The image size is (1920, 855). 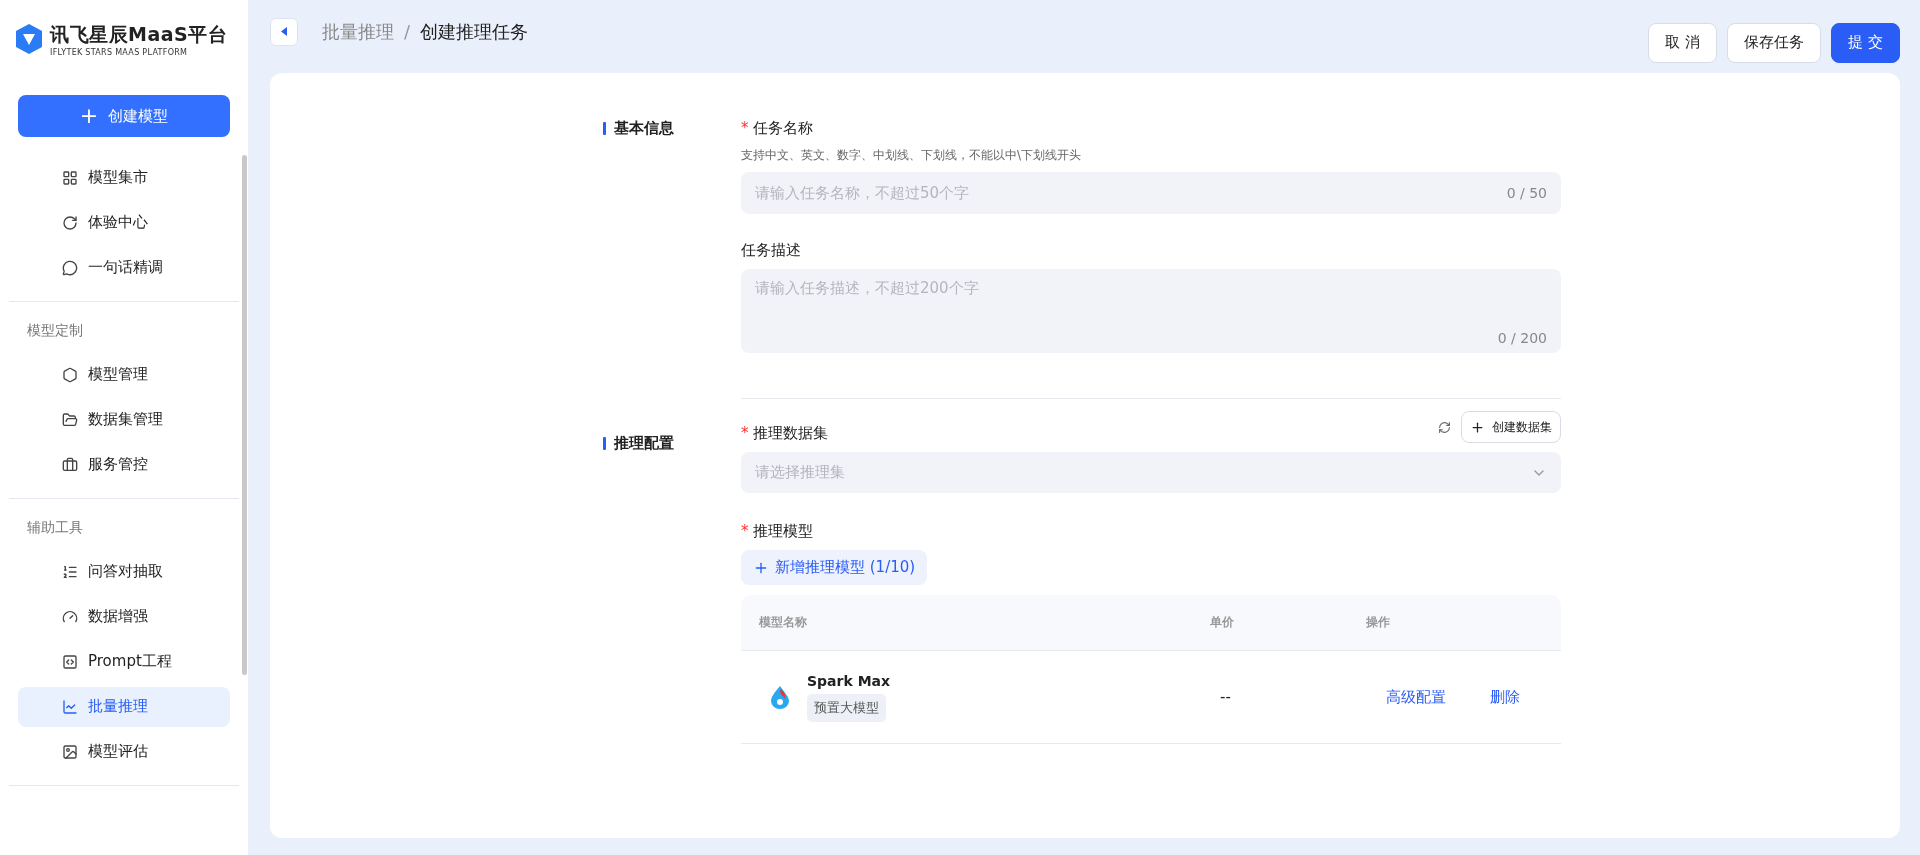 I want to click on create-dataset-button: 创建数据集, so click(x=1511, y=427).